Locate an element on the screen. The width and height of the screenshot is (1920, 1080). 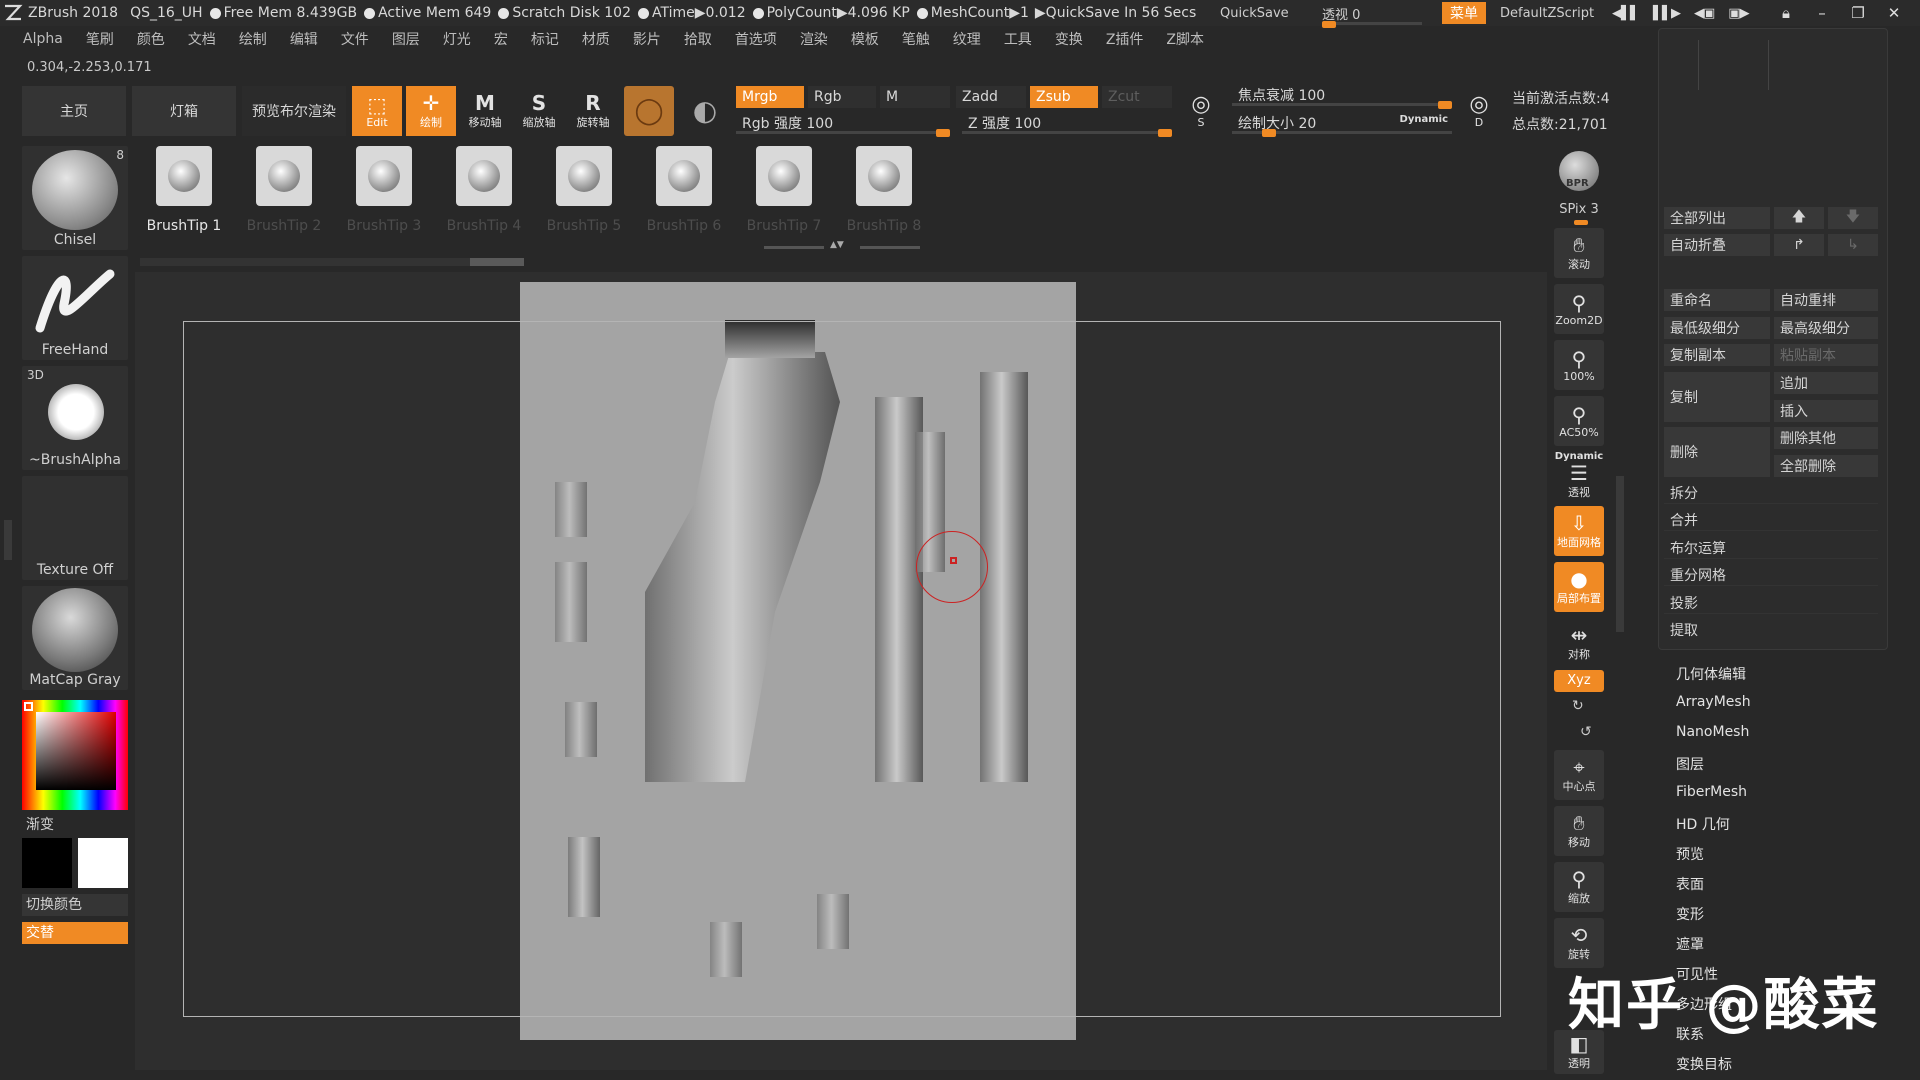
brush-tip-6: BrushTip 6 is located at coordinates (684, 196).